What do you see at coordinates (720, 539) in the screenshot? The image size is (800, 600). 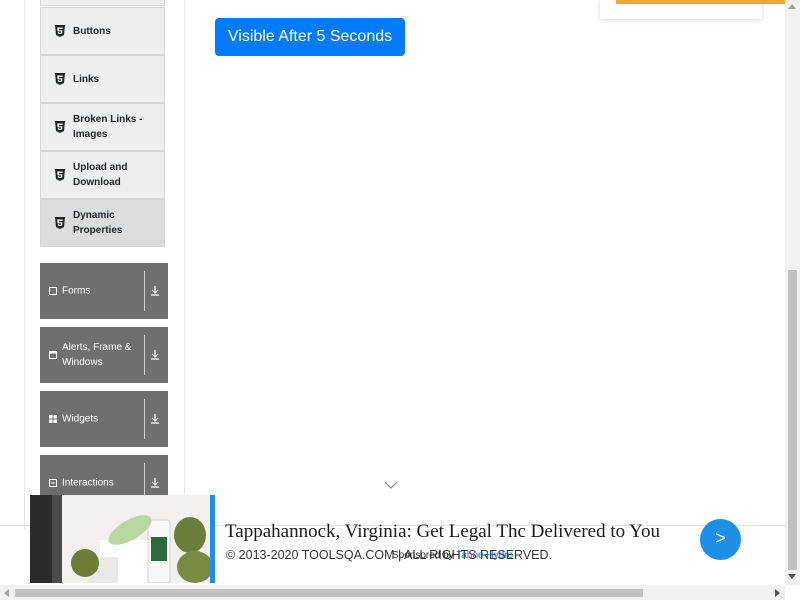 I see `ad-go-button: >` at bounding box center [720, 539].